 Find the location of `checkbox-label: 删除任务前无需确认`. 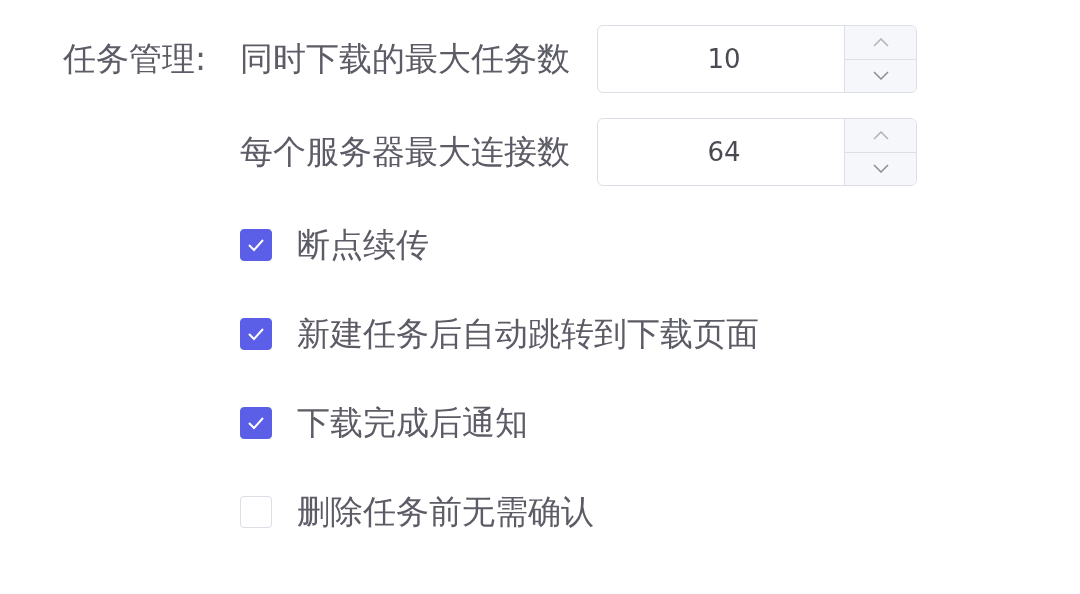

checkbox-label: 删除任务前无需确认 is located at coordinates (445, 511).